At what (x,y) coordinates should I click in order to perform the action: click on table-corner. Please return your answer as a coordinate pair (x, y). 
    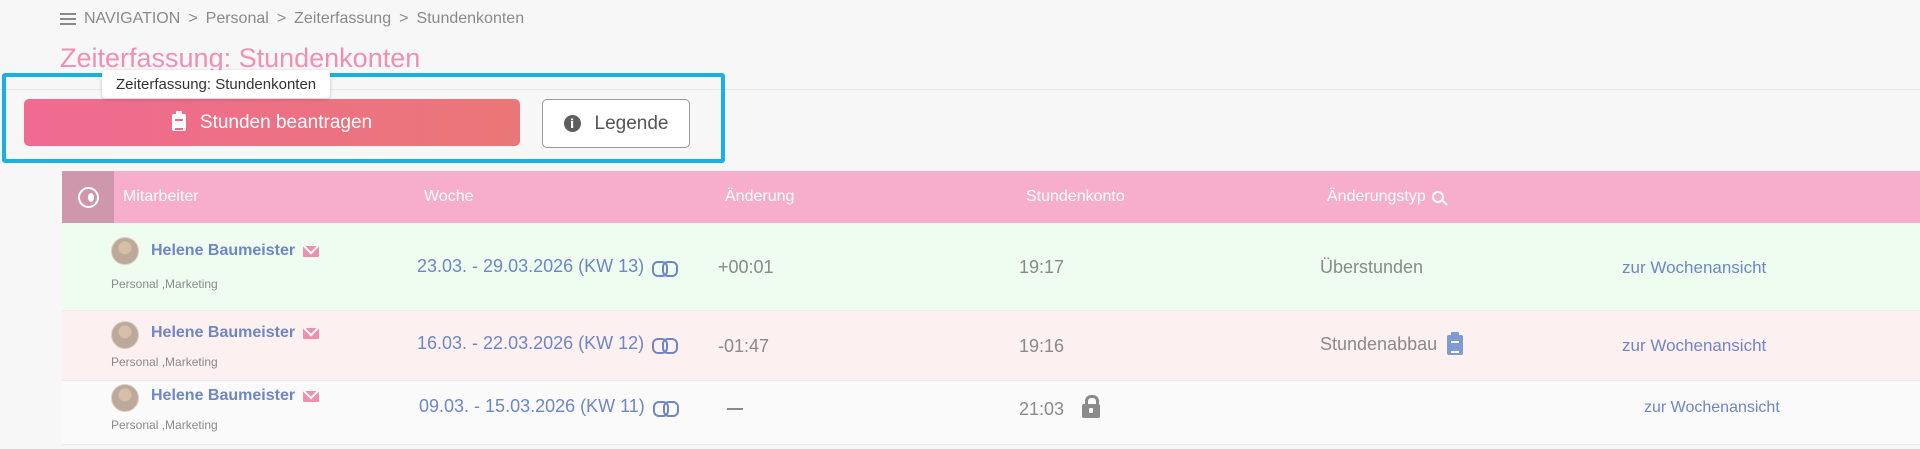
    Looking at the image, I should click on (88, 197).